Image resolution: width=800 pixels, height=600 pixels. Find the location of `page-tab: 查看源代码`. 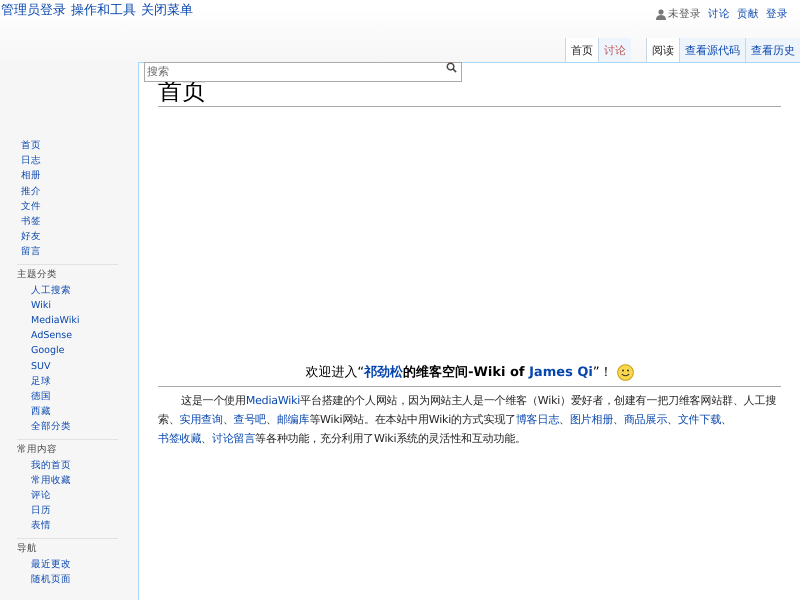

page-tab: 查看源代码 is located at coordinates (712, 50).